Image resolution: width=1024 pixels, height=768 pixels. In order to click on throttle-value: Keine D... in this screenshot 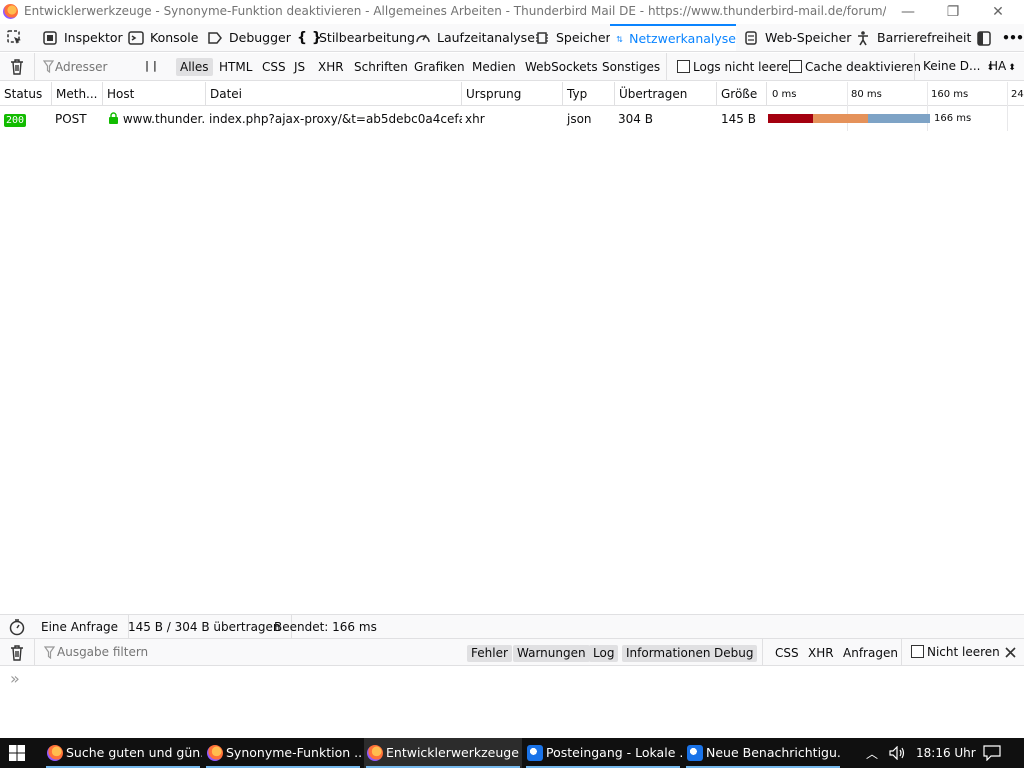, I will do `click(952, 66)`.